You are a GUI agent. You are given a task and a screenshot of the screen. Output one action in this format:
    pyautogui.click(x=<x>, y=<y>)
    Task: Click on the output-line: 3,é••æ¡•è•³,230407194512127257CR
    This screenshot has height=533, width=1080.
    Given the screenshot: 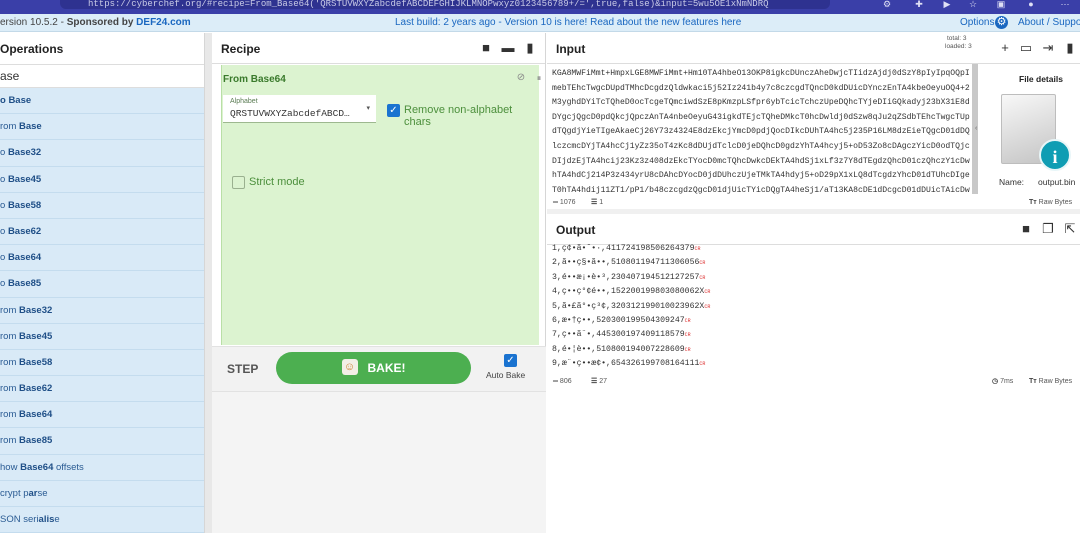 What is the action you would take?
    pyautogui.click(x=629, y=277)
    